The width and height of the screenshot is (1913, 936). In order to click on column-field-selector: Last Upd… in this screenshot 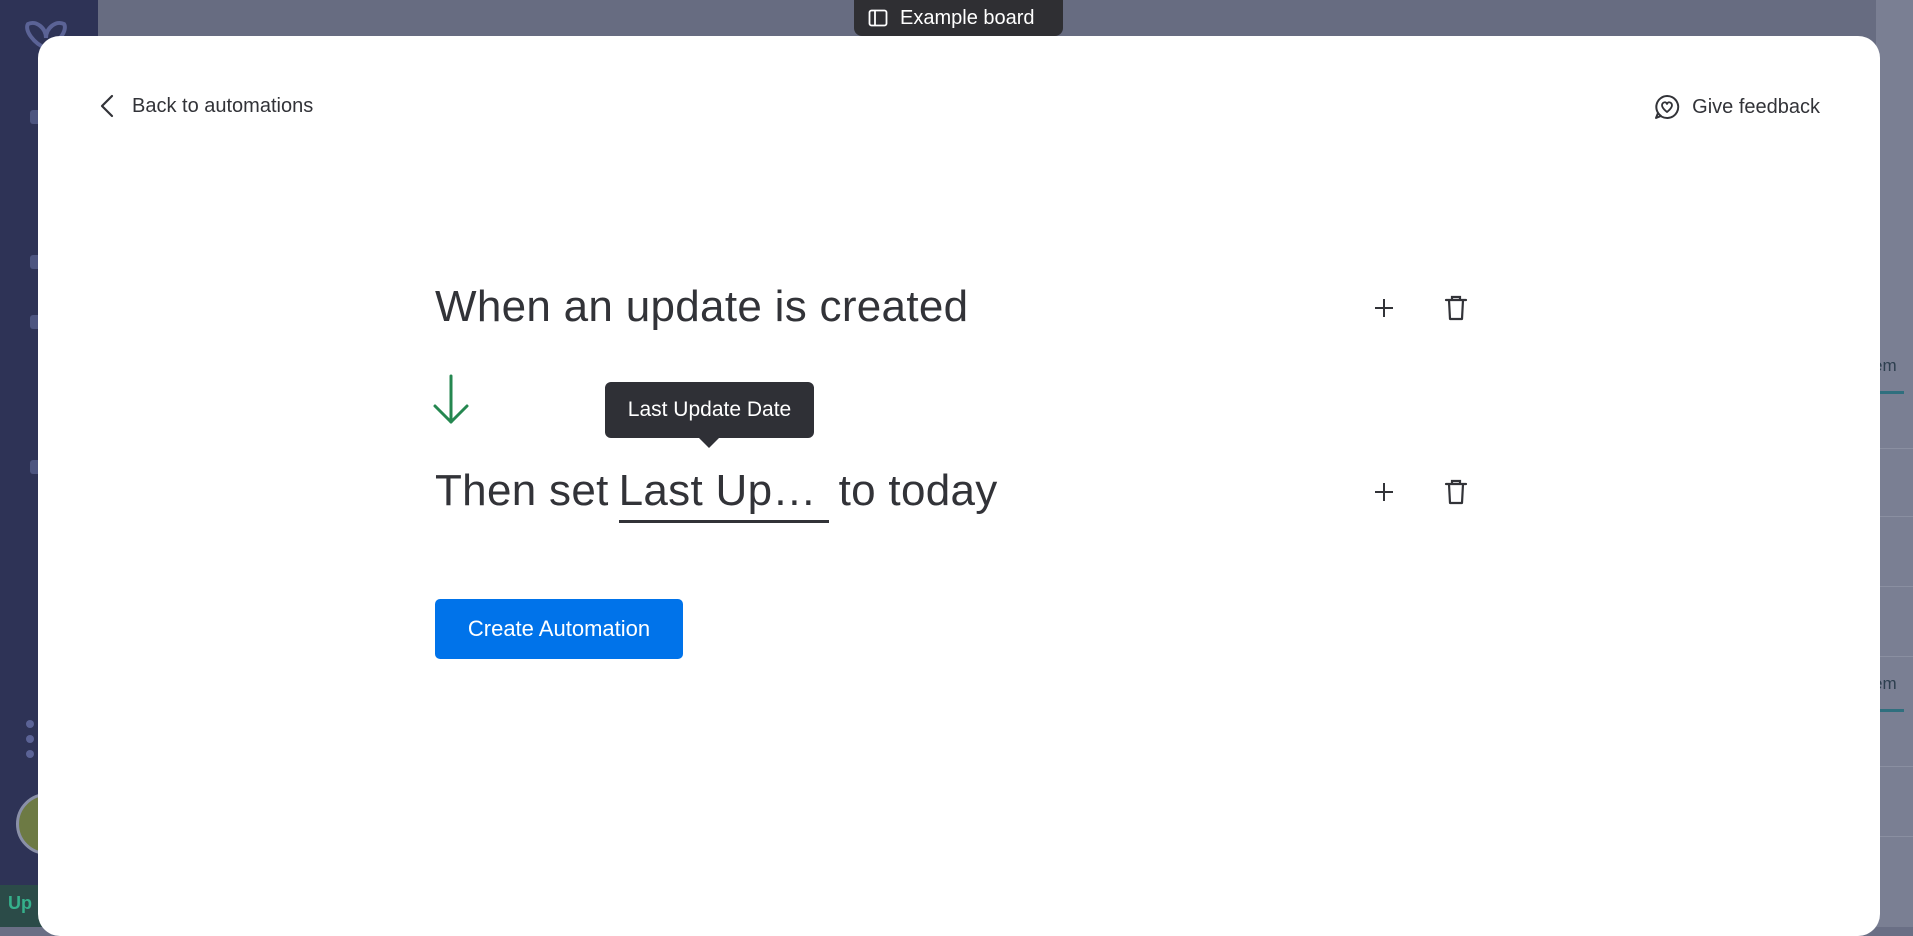, I will do `click(723, 494)`.